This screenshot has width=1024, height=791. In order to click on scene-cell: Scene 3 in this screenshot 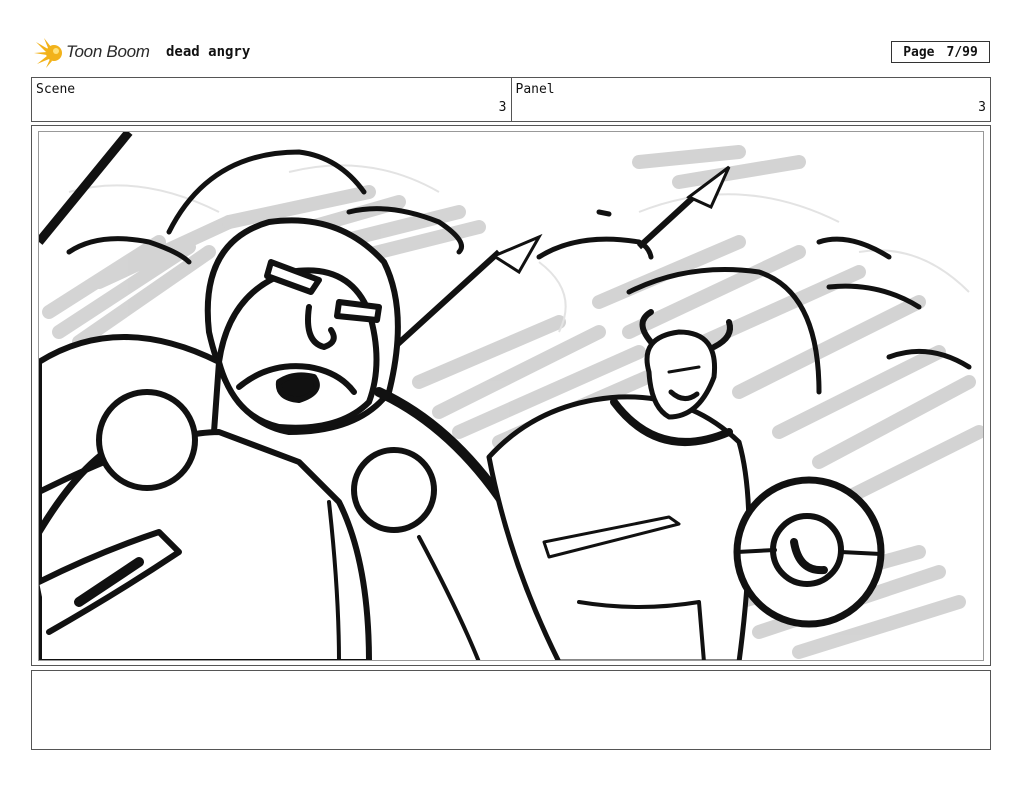, I will do `click(271, 99)`.